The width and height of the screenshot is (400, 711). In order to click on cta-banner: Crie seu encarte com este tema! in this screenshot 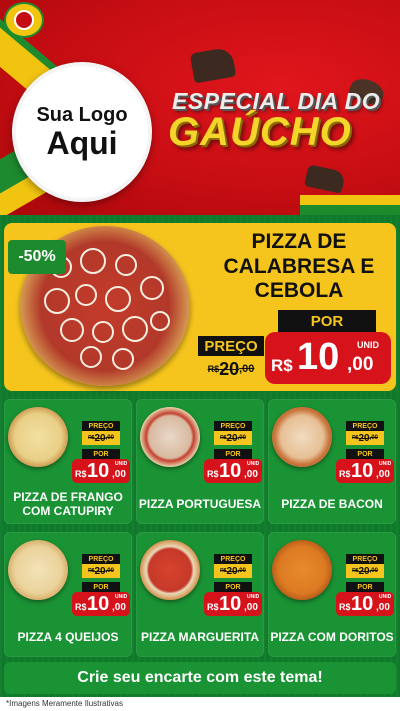, I will do `click(200, 678)`.